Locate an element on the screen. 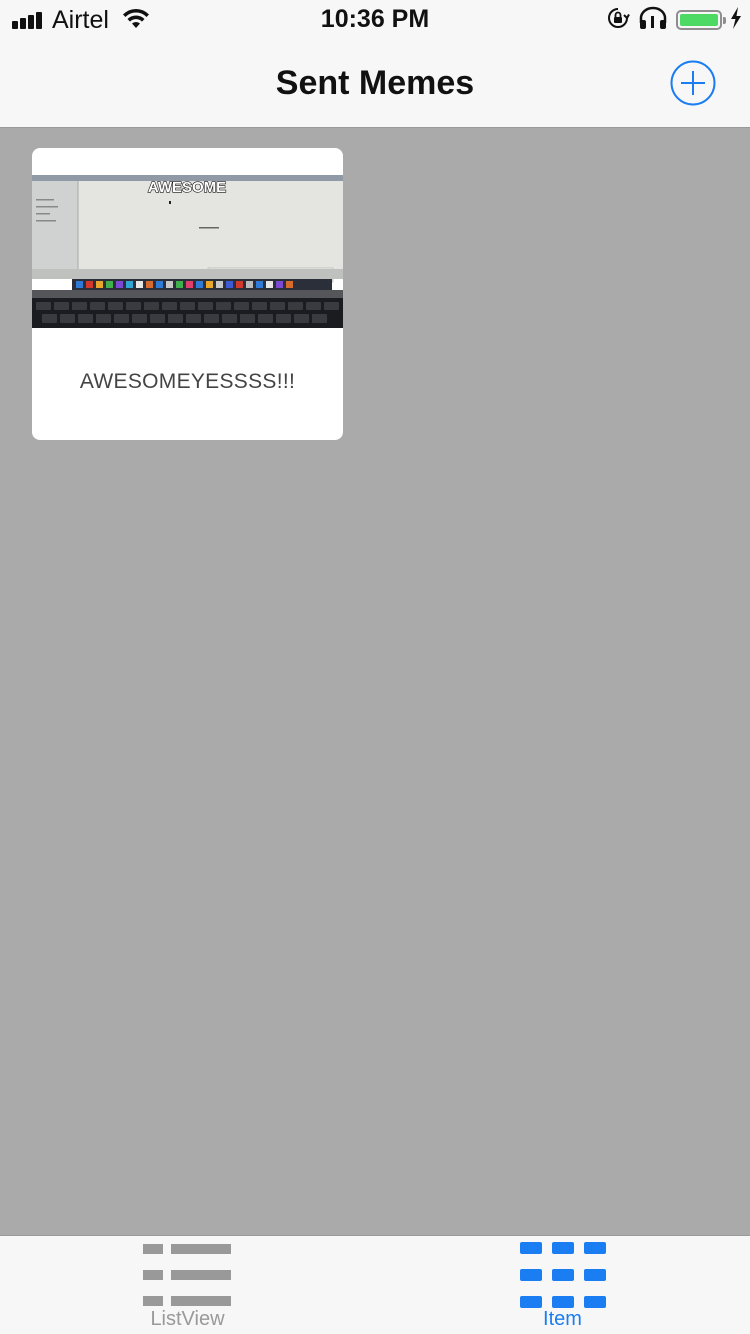  tab-listview-label: ListView is located at coordinates (187, 1319).